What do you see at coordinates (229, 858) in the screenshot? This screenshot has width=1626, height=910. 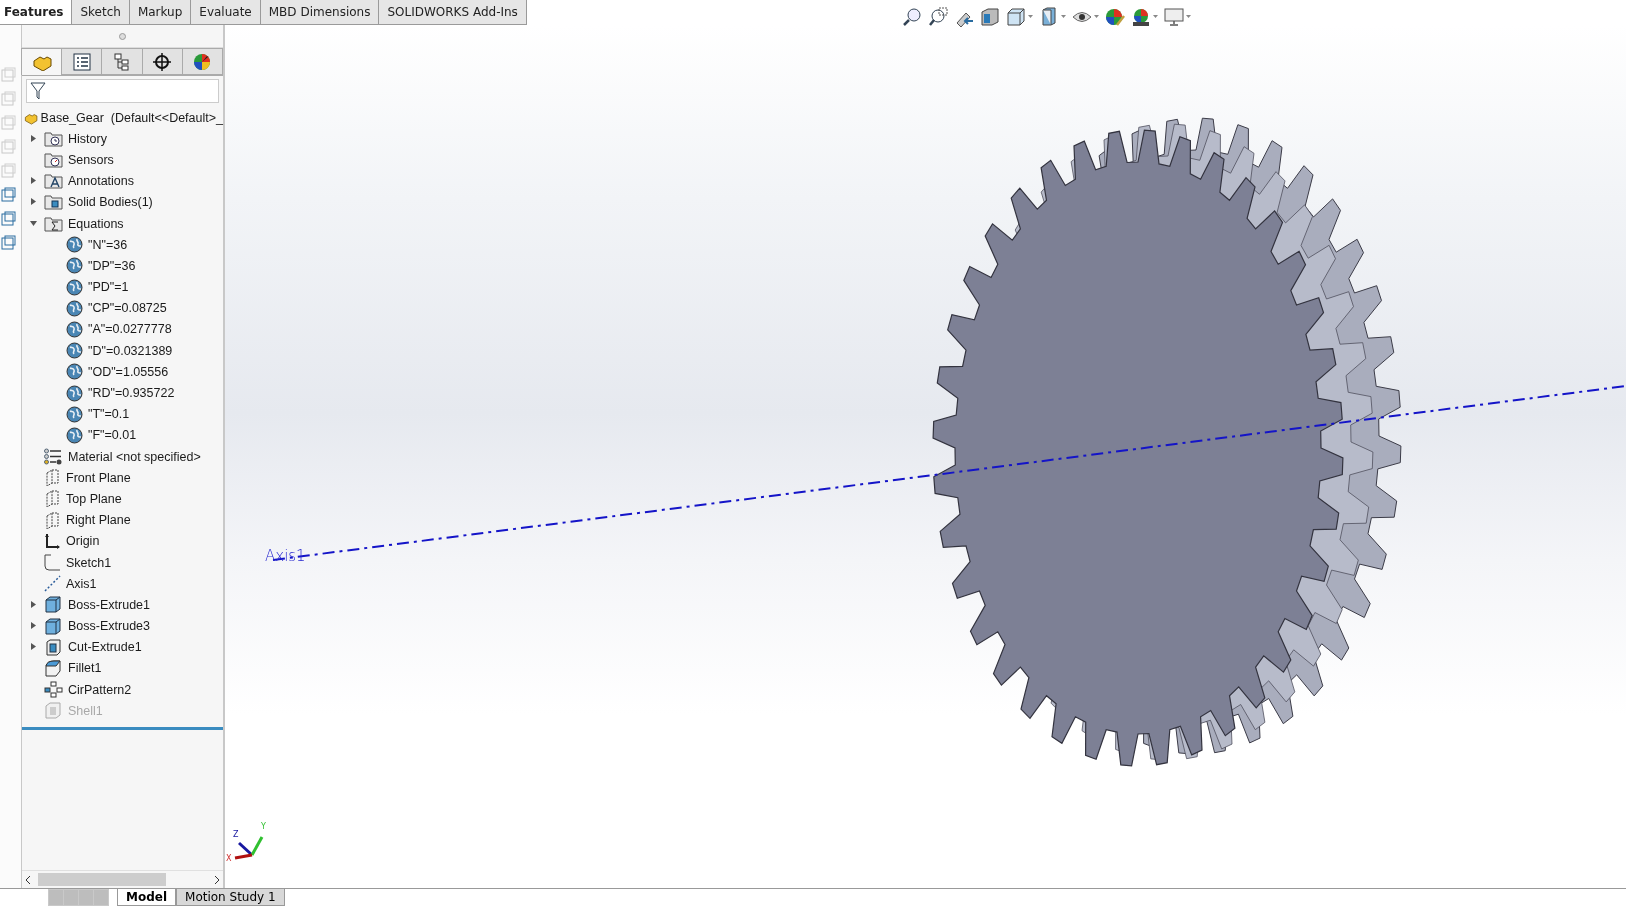 I see `axis-letter: X` at bounding box center [229, 858].